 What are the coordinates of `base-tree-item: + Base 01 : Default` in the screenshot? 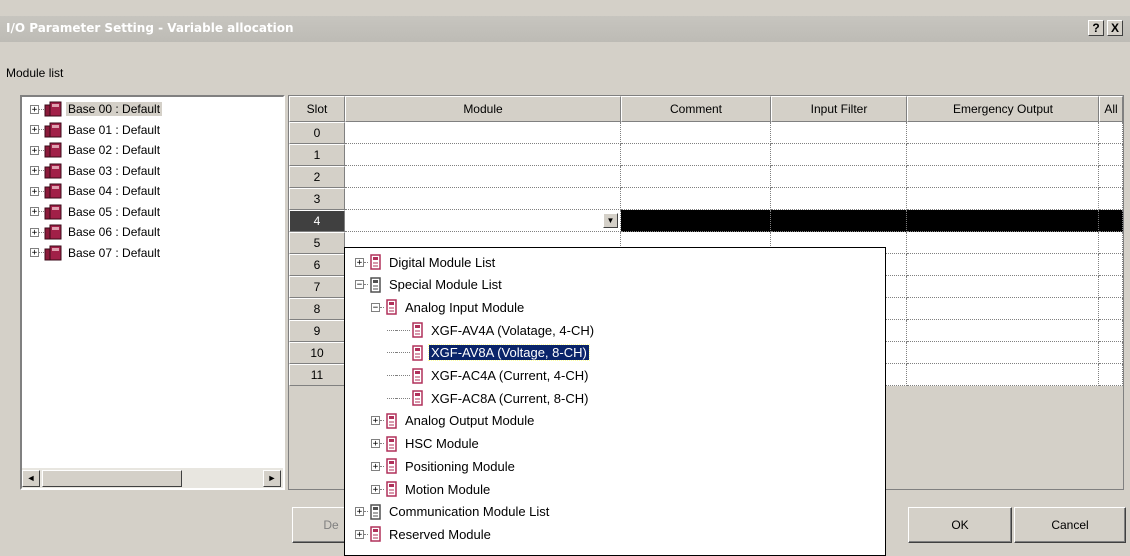 It's located at (96, 130).